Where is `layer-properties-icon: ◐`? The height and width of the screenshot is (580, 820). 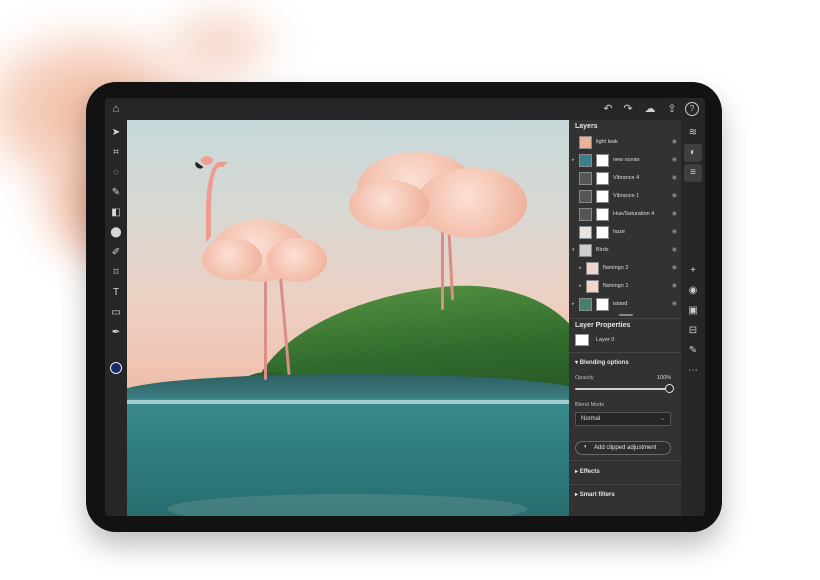
layer-properties-icon: ◐ is located at coordinates (693, 153).